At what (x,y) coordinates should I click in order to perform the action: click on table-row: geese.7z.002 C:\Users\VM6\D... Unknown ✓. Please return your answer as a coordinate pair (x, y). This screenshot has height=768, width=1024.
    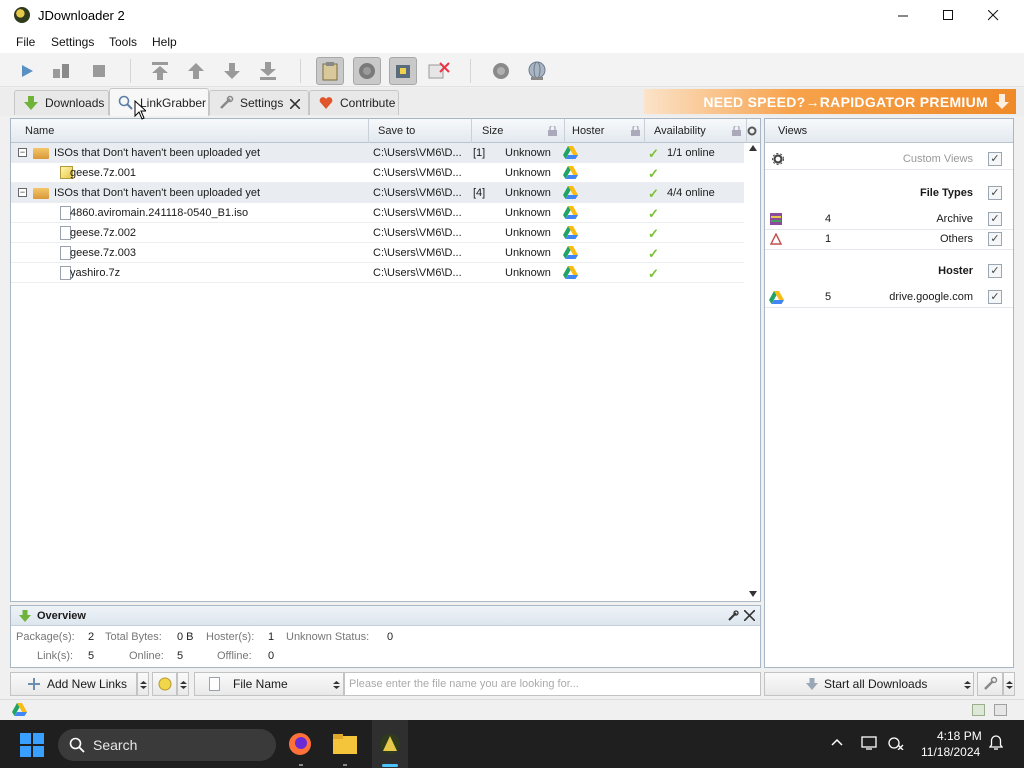
    Looking at the image, I should click on (377, 233).